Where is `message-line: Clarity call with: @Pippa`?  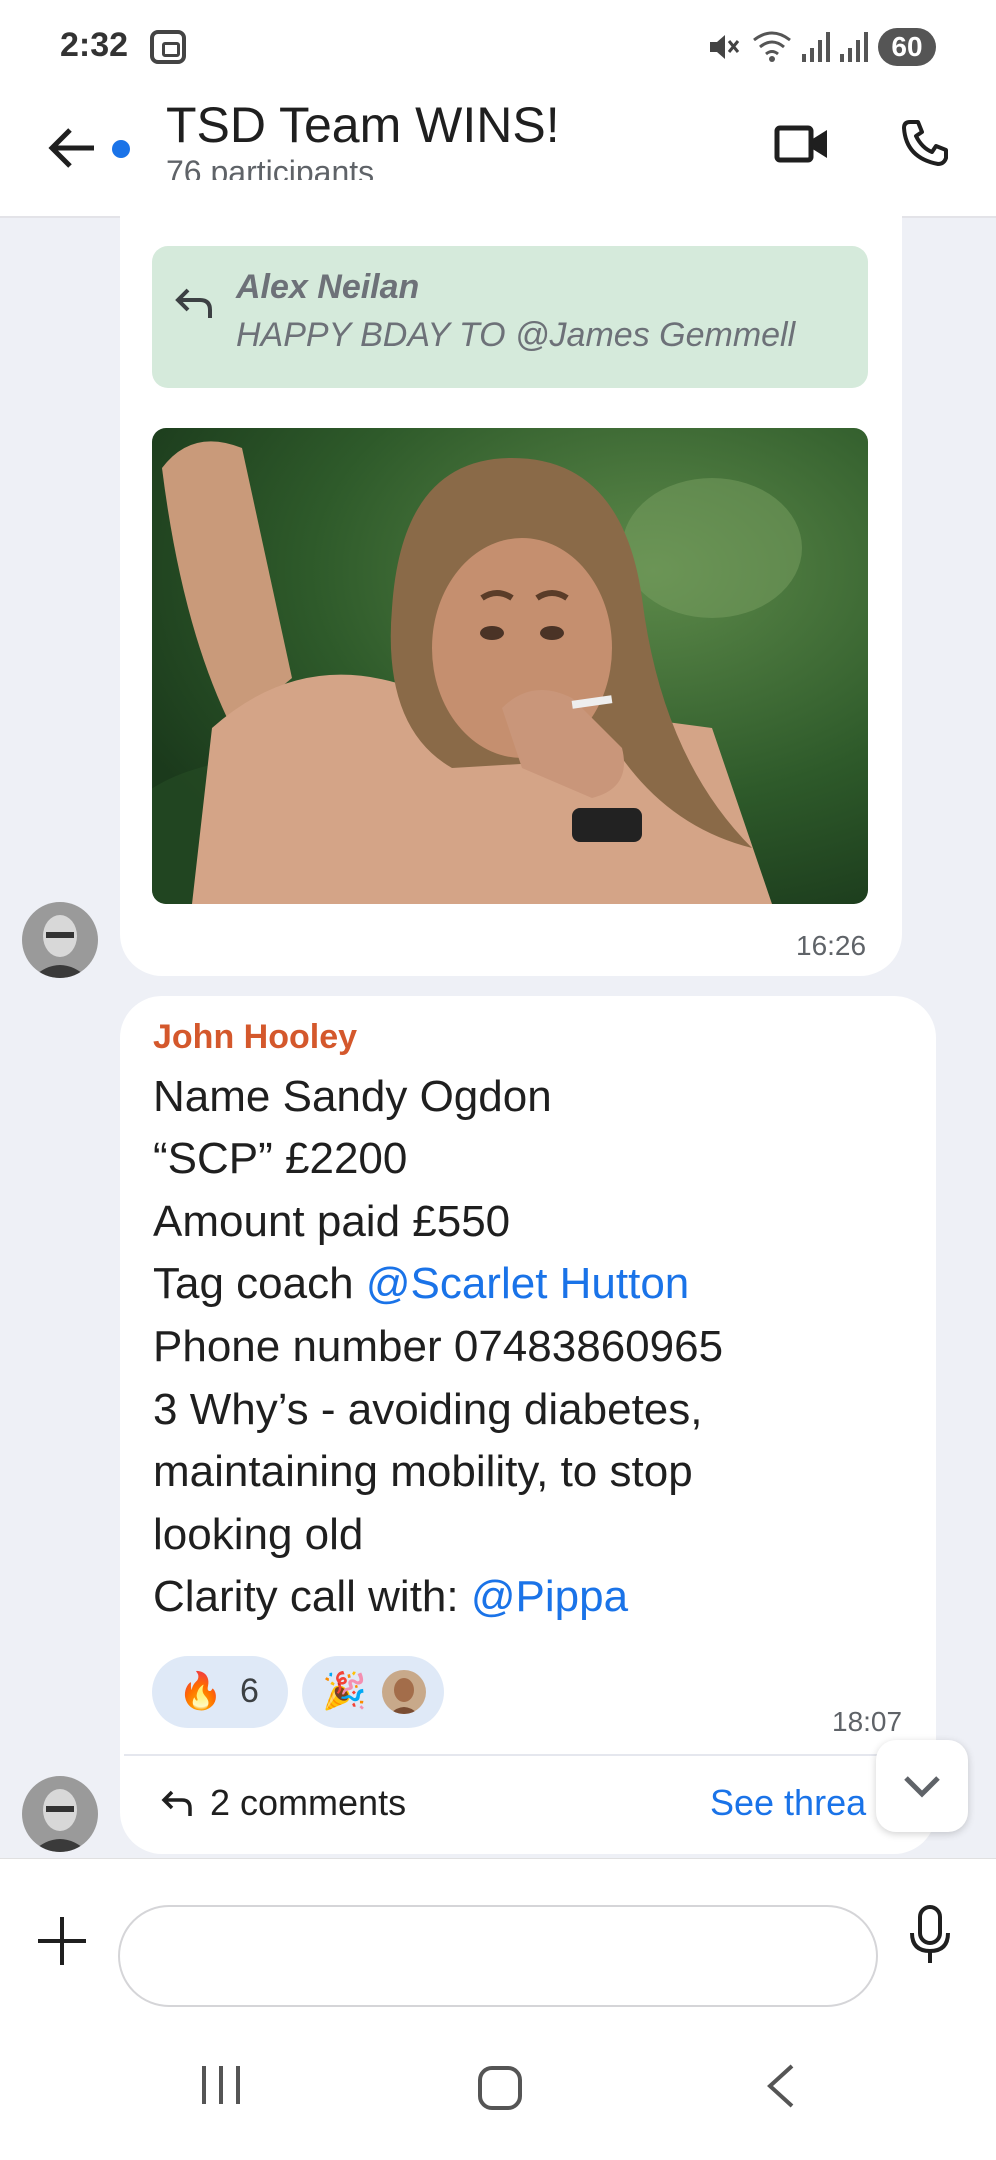
message-line: Clarity call with: @Pippa is located at coordinates (390, 1597).